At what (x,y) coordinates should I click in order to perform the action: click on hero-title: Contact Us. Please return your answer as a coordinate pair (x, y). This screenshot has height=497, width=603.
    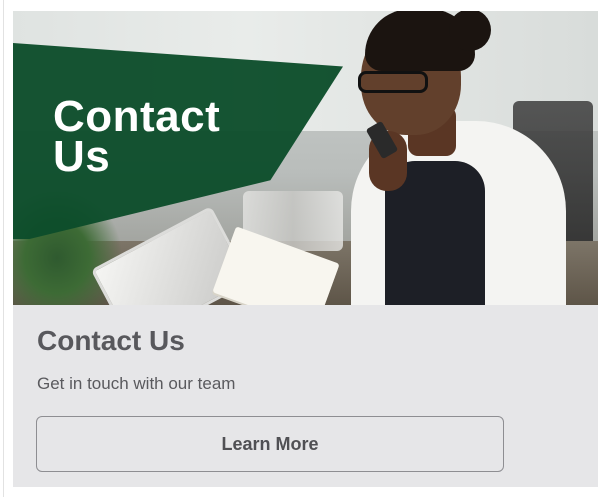
    Looking at the image, I should click on (137, 136).